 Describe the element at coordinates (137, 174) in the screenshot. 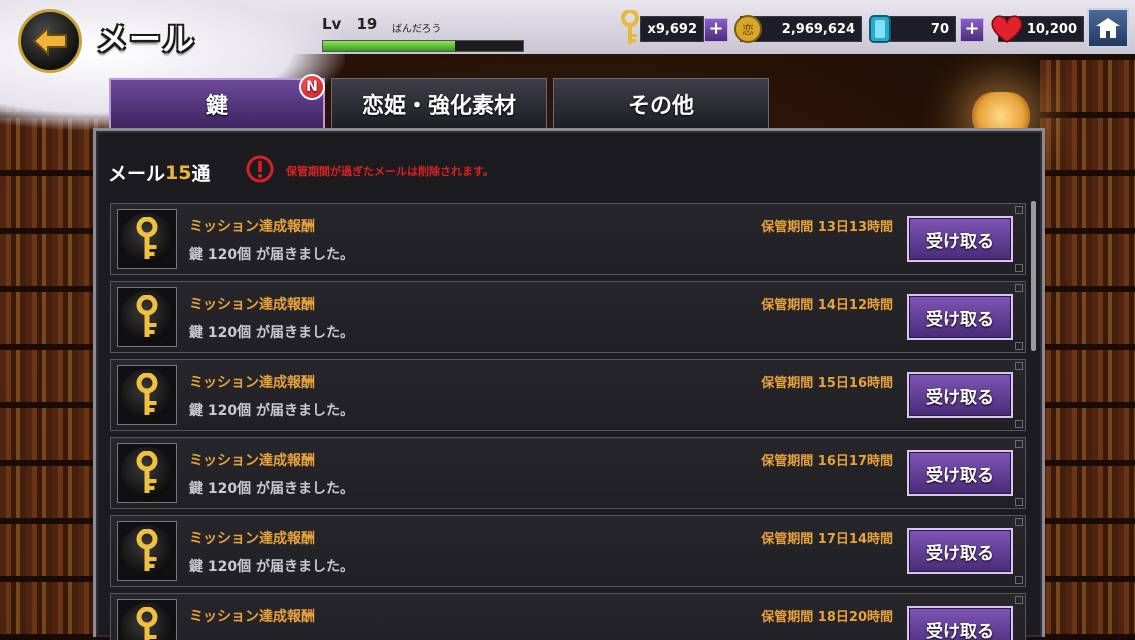

I see `mail-count-label: メール` at that location.